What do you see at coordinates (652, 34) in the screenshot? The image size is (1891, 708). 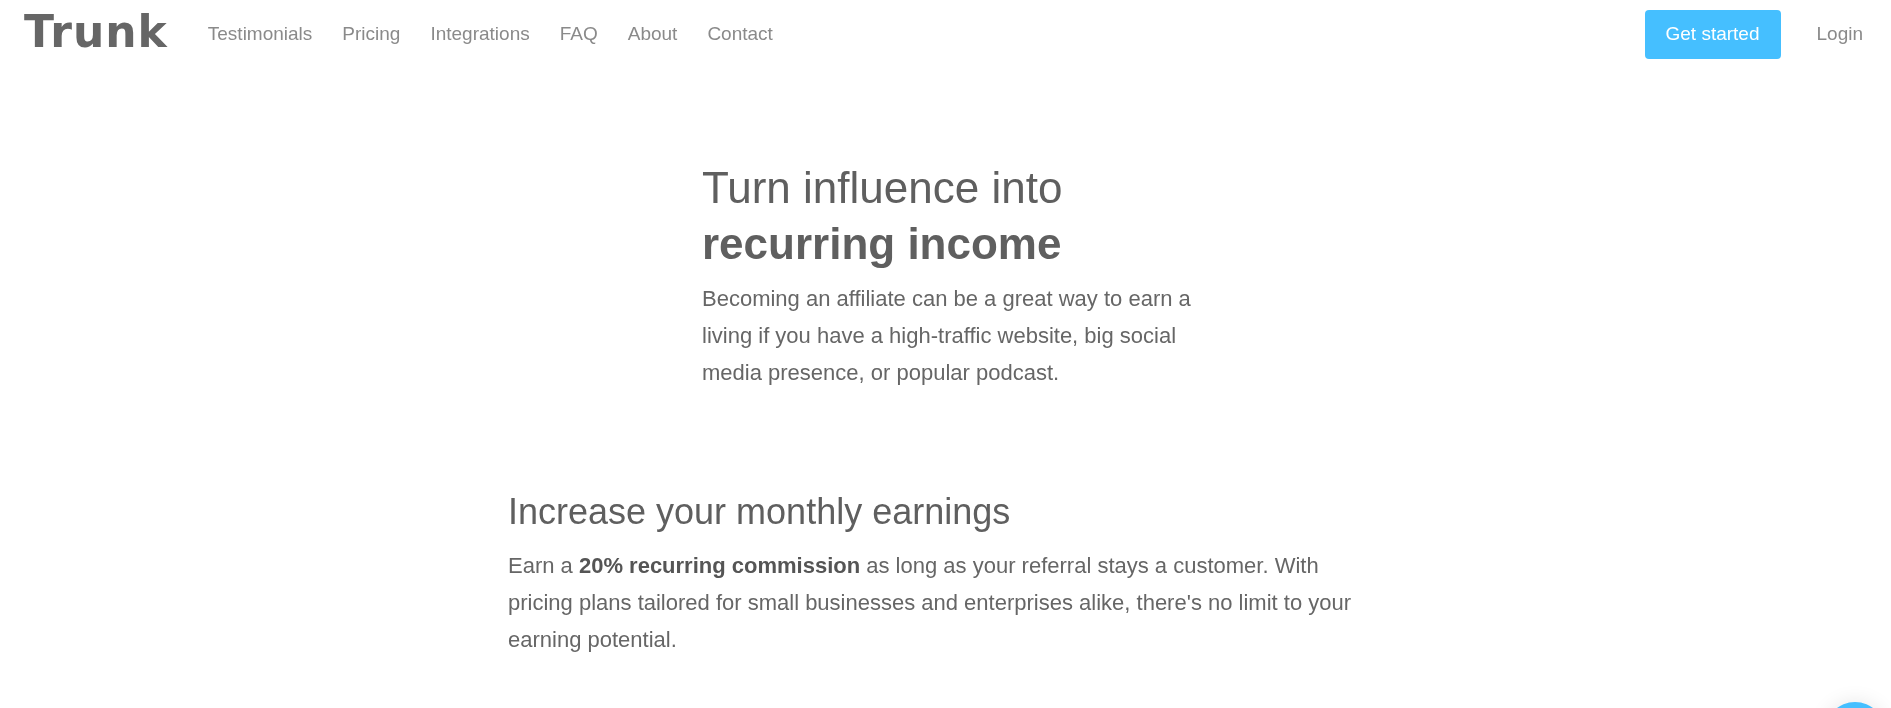 I see `nav-link: About` at bounding box center [652, 34].